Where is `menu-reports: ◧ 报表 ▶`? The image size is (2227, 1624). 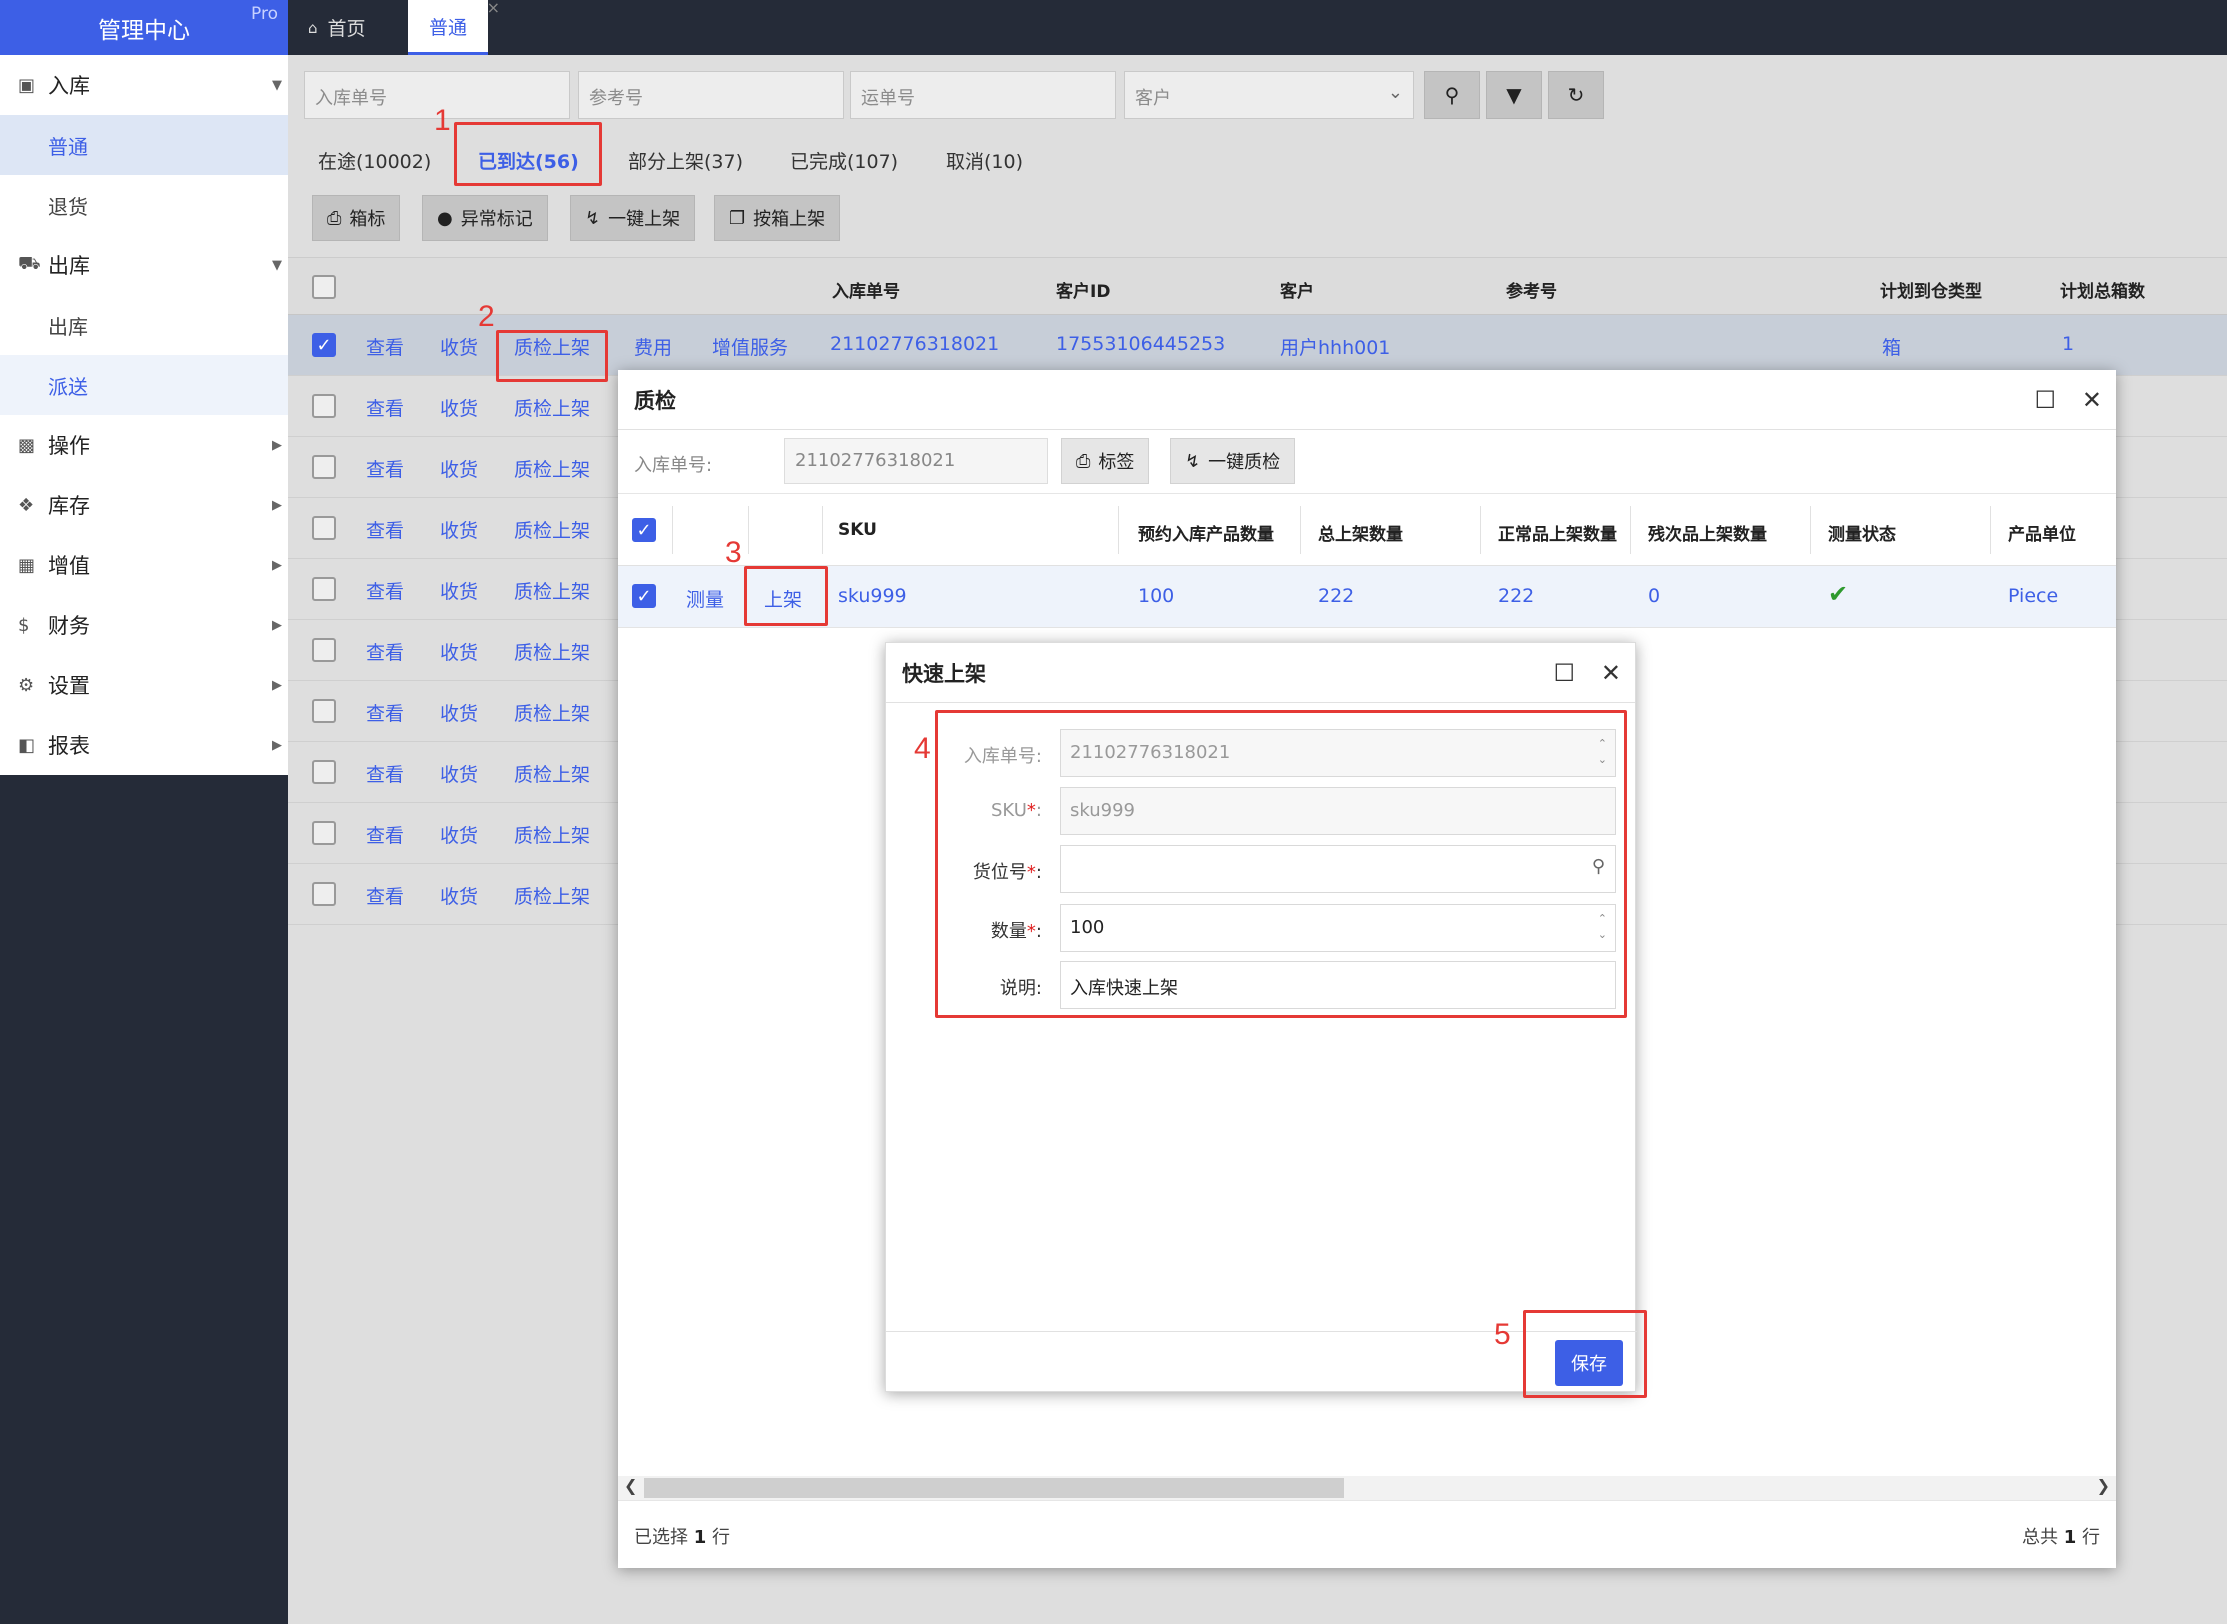 menu-reports: ◧ 报表 ▶ is located at coordinates (144, 745).